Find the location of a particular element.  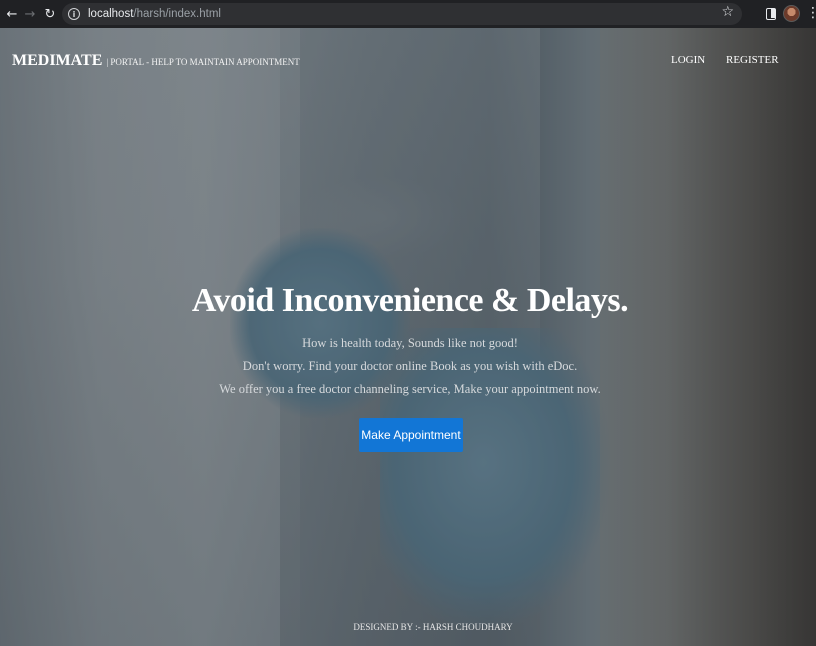

footer-credit: DESIGNED BY :- HARSH CHOUDHARY is located at coordinates (433, 627).